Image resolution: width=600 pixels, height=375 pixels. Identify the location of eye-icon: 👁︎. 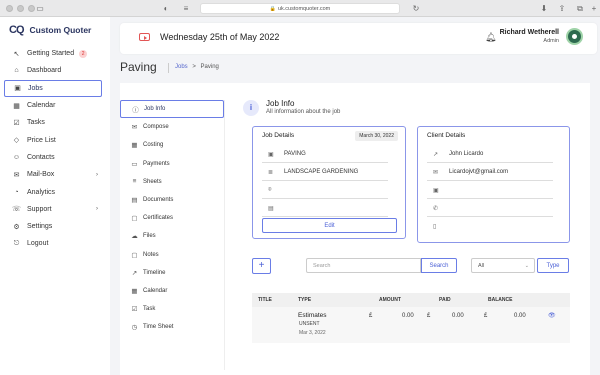
(552, 315).